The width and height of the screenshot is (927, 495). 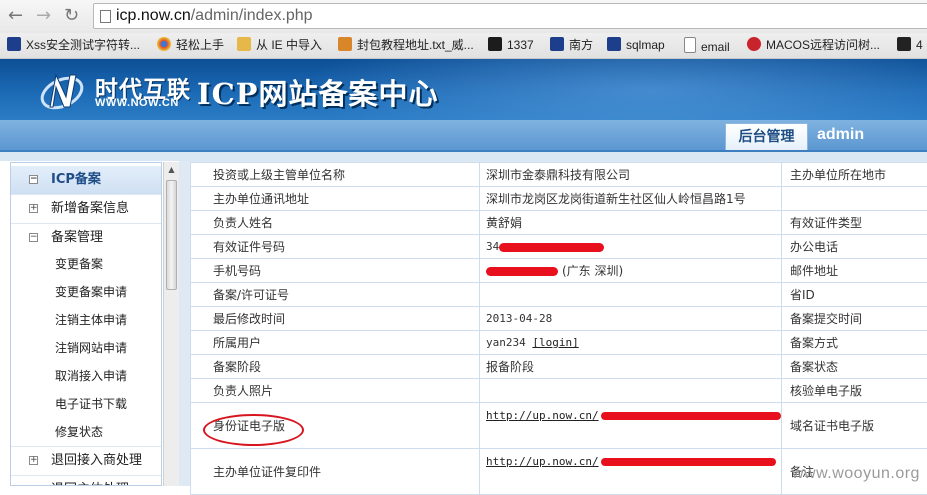 What do you see at coordinates (463, 156) in the screenshot?
I see `divider-strip` at bounding box center [463, 156].